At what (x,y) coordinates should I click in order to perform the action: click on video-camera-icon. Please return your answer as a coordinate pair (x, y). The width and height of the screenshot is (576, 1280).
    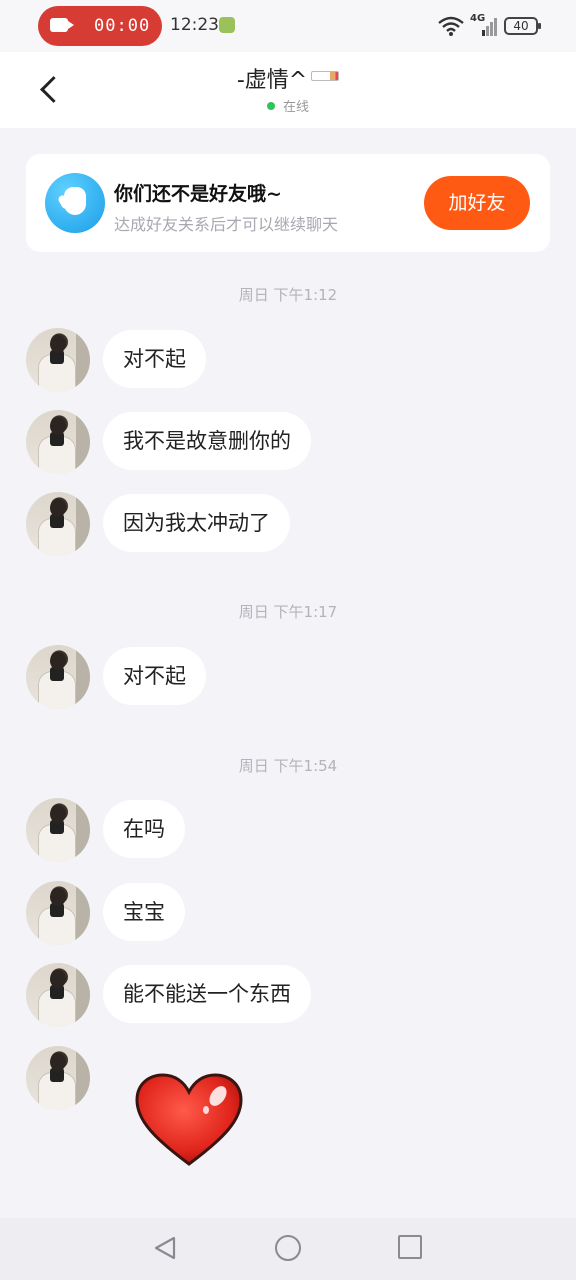
    Looking at the image, I should click on (62, 25).